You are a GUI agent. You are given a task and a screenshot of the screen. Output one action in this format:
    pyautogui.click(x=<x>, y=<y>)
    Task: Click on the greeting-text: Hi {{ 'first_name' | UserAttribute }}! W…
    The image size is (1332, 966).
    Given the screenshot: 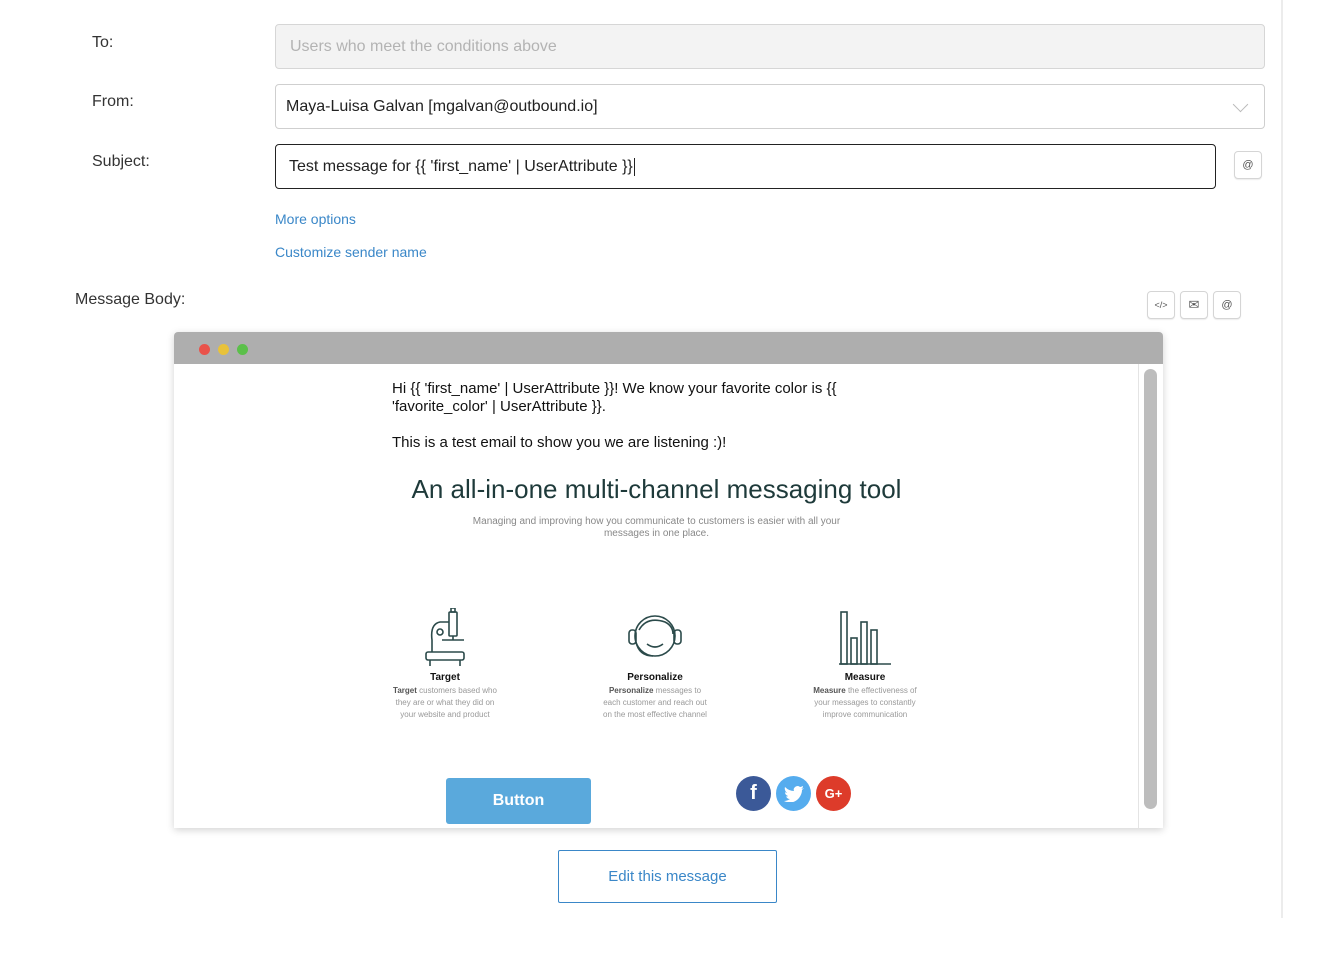 What is the action you would take?
    pyautogui.click(x=614, y=398)
    